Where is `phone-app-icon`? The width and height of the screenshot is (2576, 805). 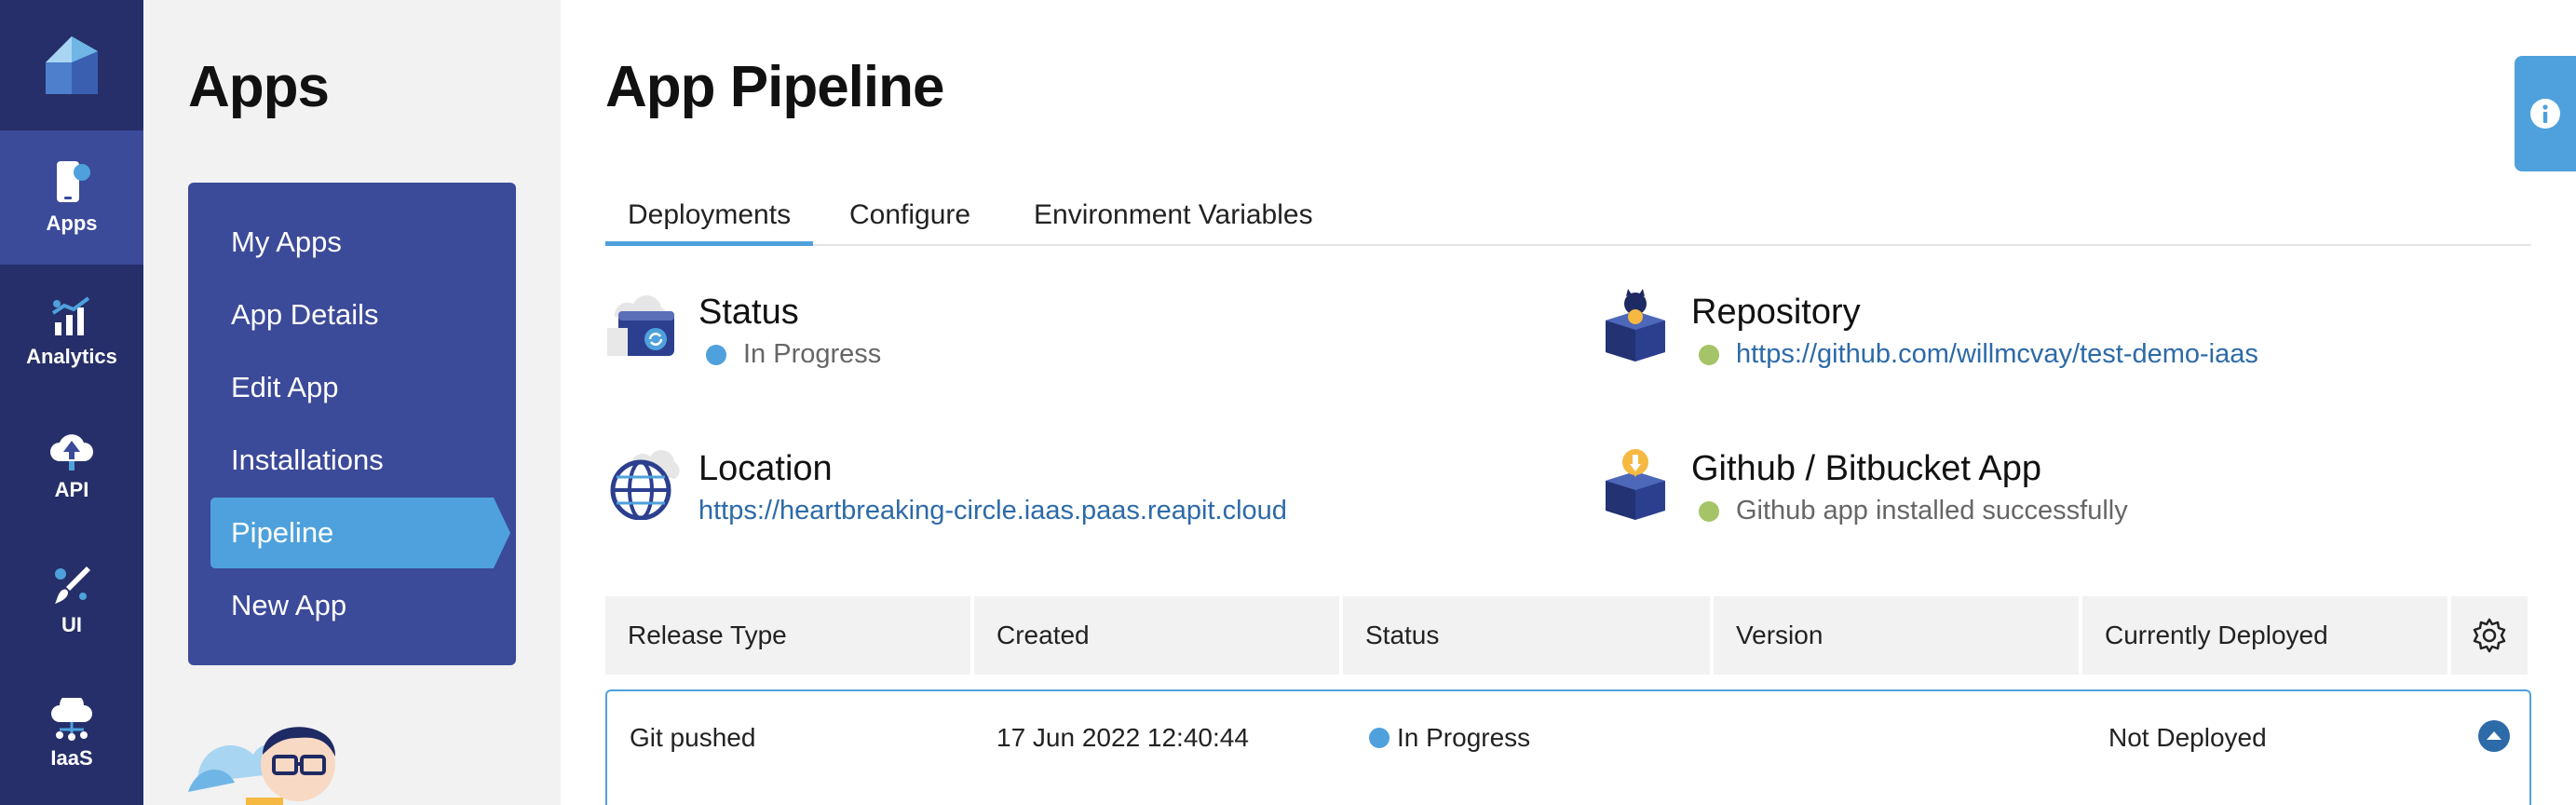
phone-app-icon is located at coordinates (73, 181).